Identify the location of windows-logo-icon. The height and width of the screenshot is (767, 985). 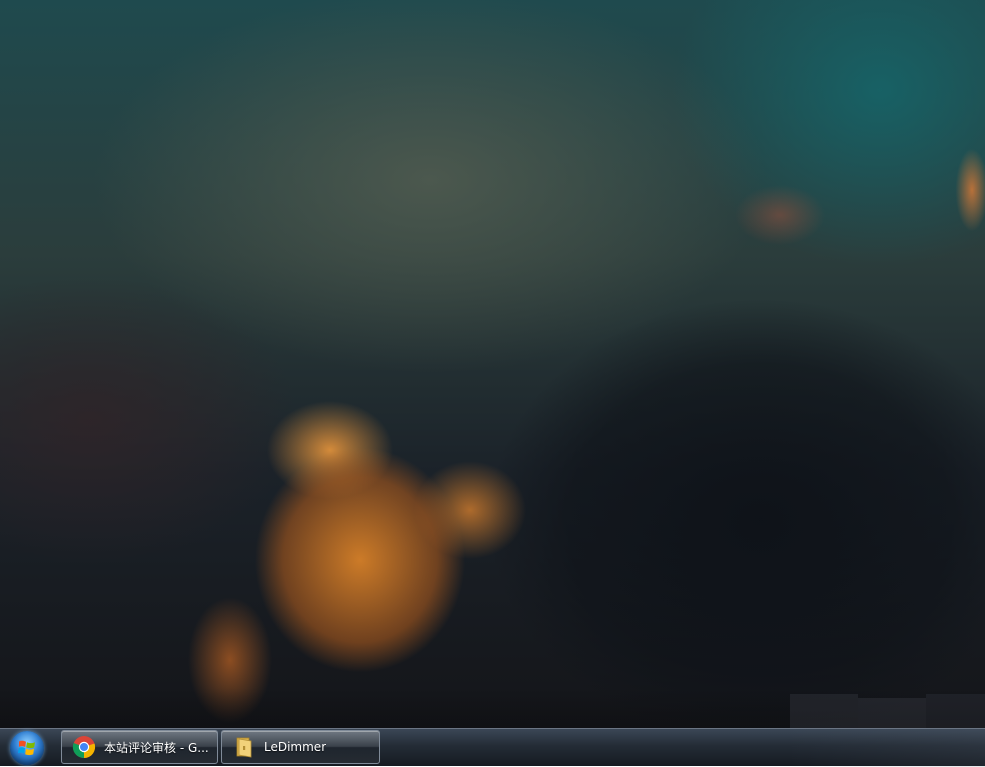
(27, 748).